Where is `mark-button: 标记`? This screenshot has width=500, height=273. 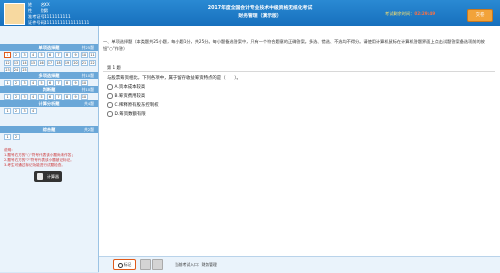
mark-button: 标记 is located at coordinates (124, 264).